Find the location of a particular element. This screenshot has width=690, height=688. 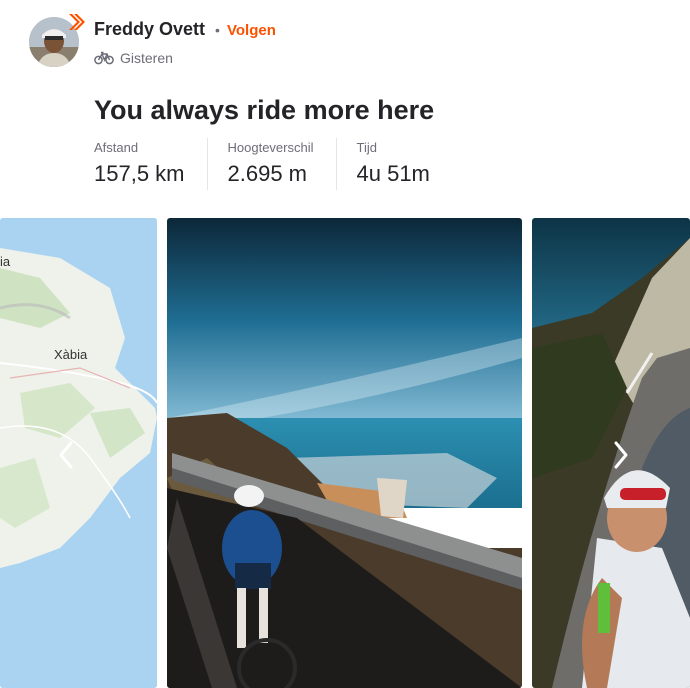

activity-meta: Gisteren is located at coordinates (133, 58).